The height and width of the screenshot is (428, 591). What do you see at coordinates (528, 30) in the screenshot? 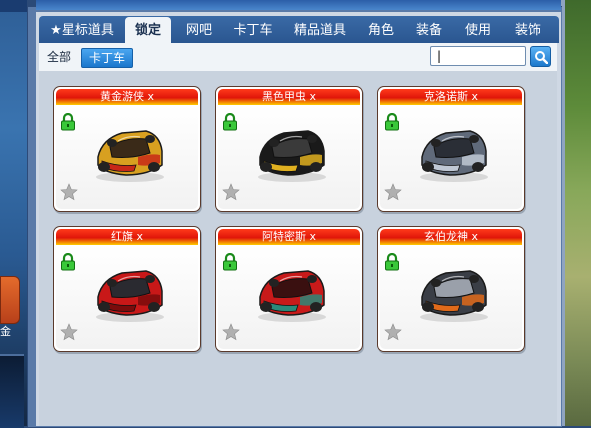
I see `tab-decoration: 装饰` at bounding box center [528, 30].